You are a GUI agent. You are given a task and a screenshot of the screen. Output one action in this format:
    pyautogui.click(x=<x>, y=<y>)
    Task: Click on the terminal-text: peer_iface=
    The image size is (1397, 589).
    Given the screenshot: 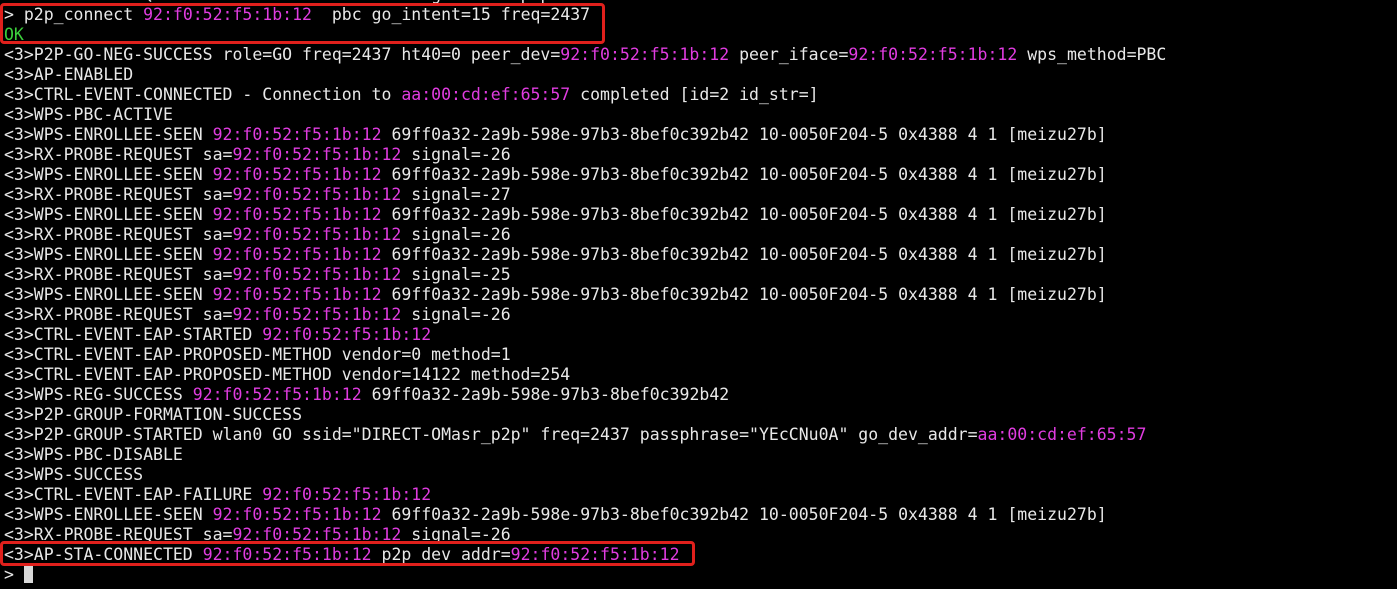 What is the action you would take?
    pyautogui.click(x=789, y=54)
    